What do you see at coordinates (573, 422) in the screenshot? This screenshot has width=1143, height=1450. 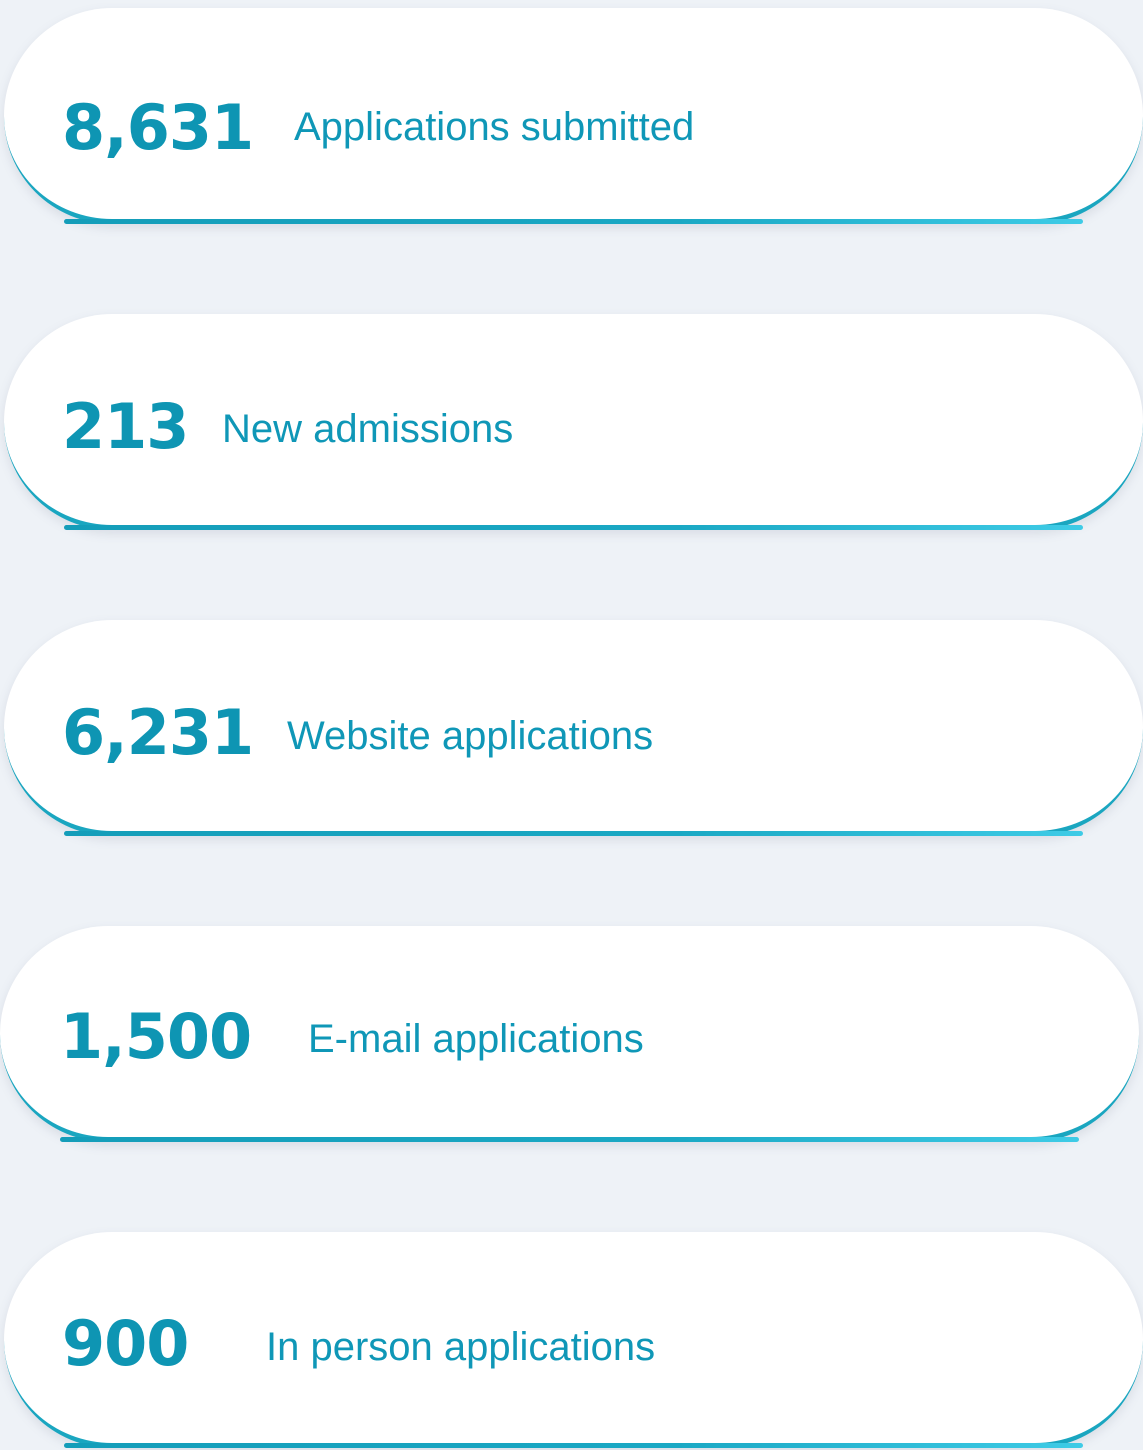 I see `stat-card-new-admissions: 213 New admissions` at bounding box center [573, 422].